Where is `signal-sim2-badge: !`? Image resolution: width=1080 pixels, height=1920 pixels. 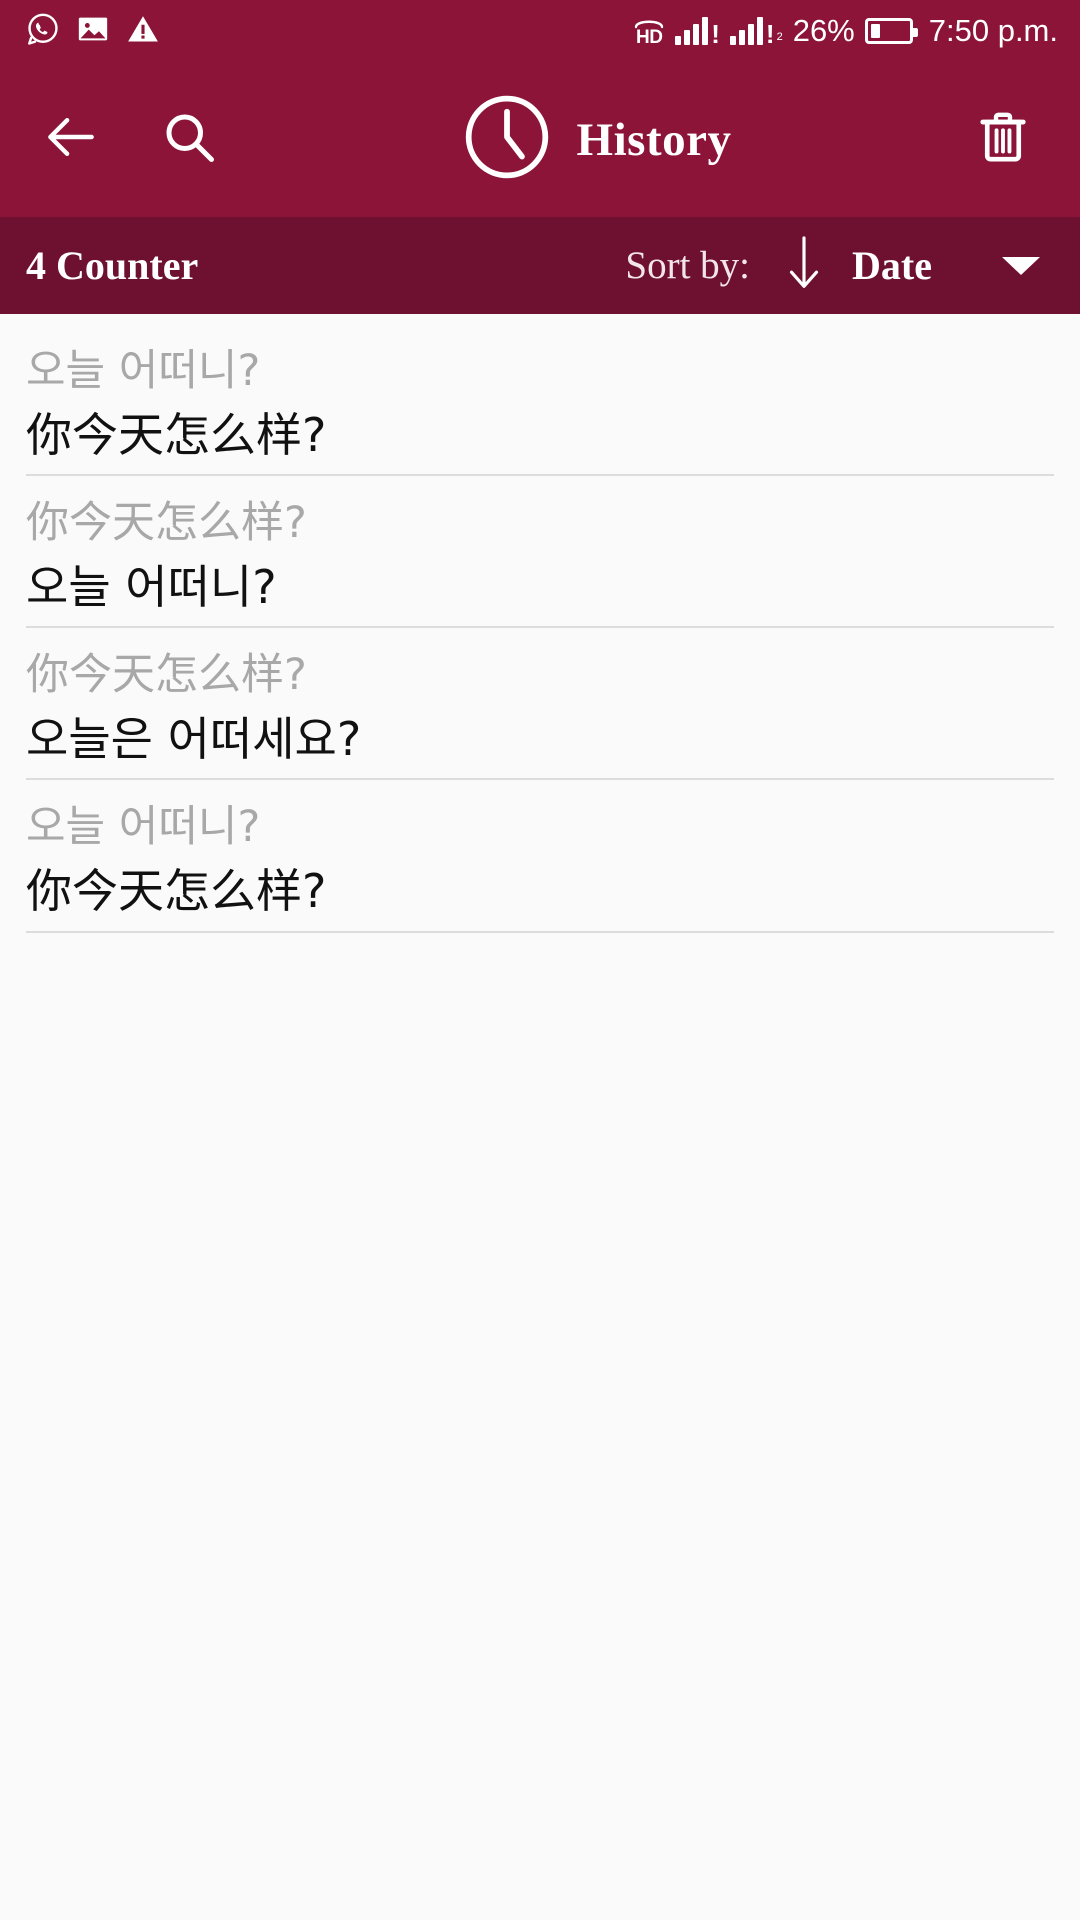
signal-sim2-badge: ! is located at coordinates (770, 33).